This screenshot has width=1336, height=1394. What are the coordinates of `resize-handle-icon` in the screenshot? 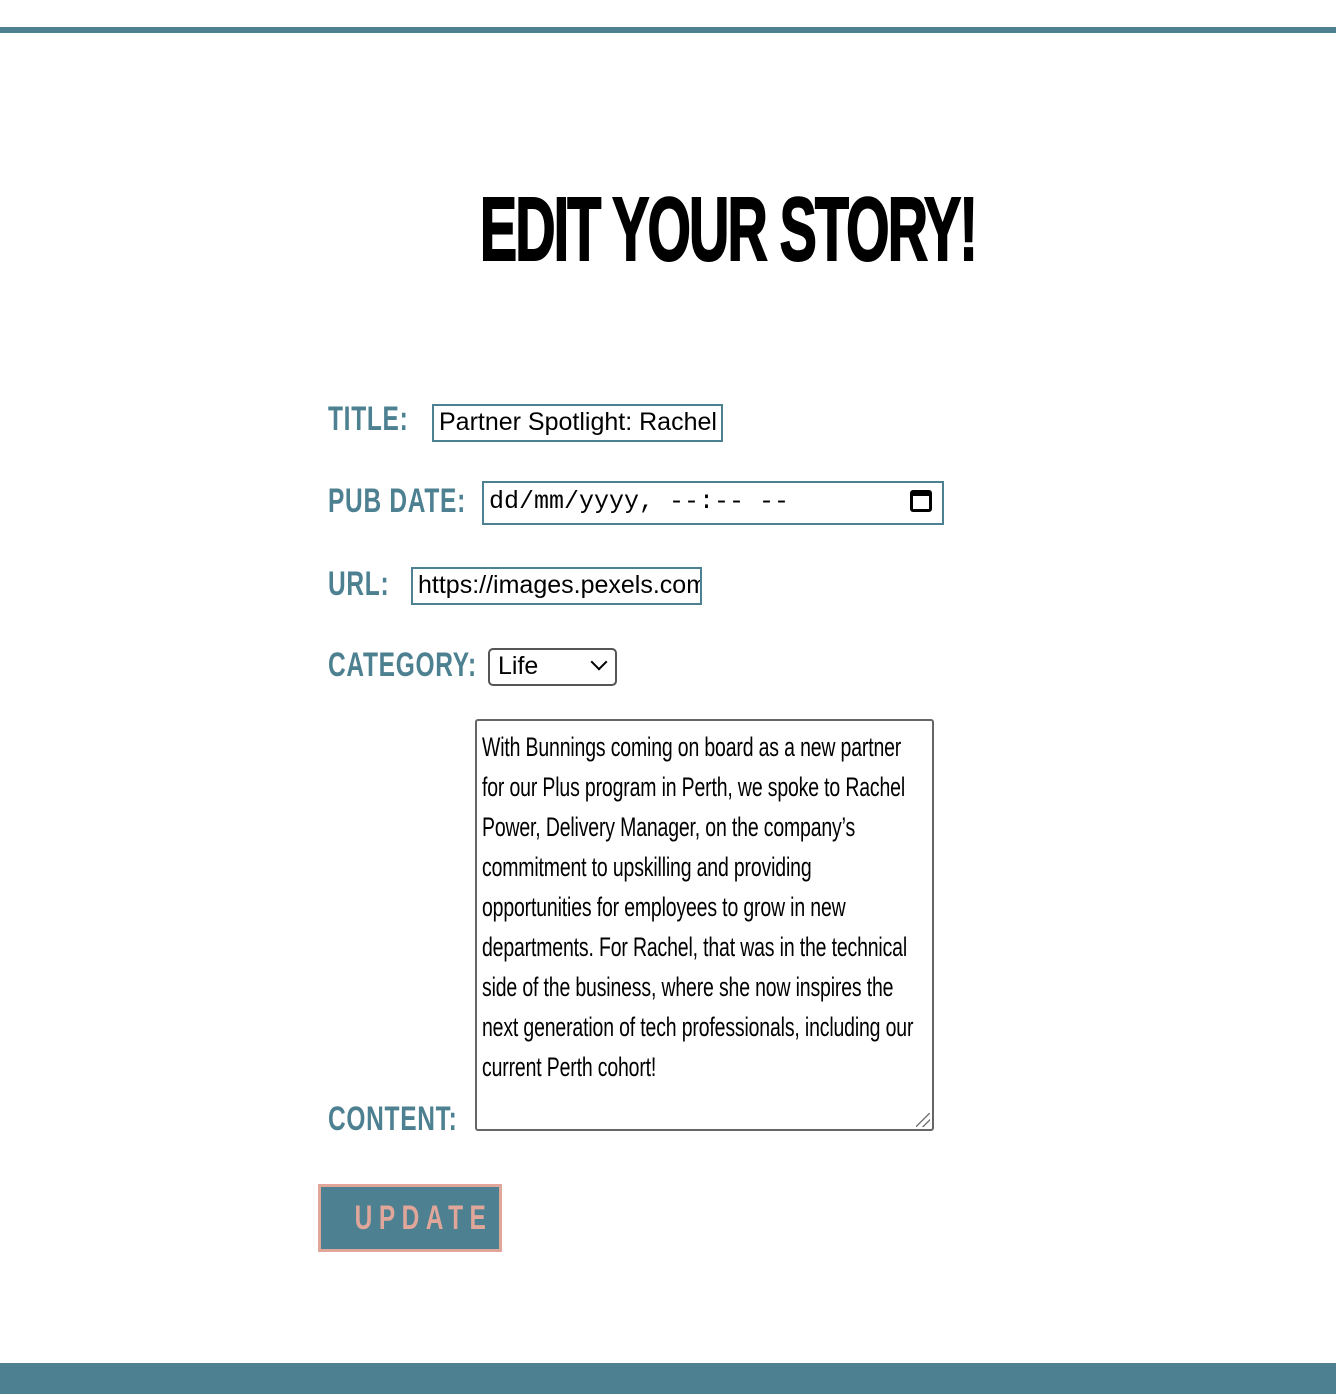 It's located at (923, 1120).